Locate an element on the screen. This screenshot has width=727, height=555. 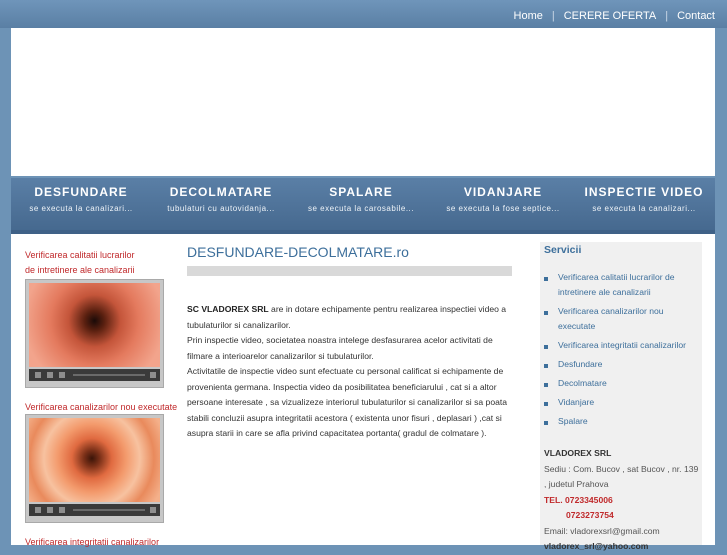
top-bar: Home | CERERE OFERTA | Contact is located at coordinates (363, 14).